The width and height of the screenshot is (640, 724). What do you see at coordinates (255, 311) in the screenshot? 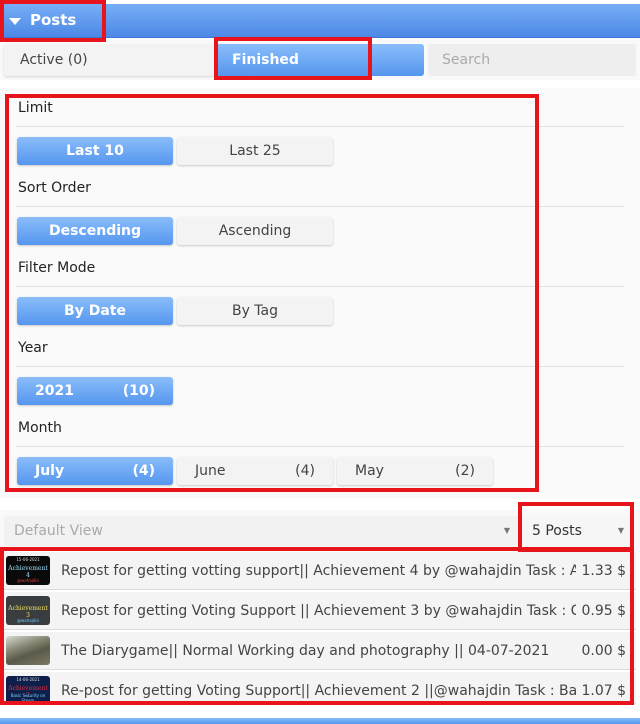
I see `filter-by-tag-button: By Tag` at bounding box center [255, 311].